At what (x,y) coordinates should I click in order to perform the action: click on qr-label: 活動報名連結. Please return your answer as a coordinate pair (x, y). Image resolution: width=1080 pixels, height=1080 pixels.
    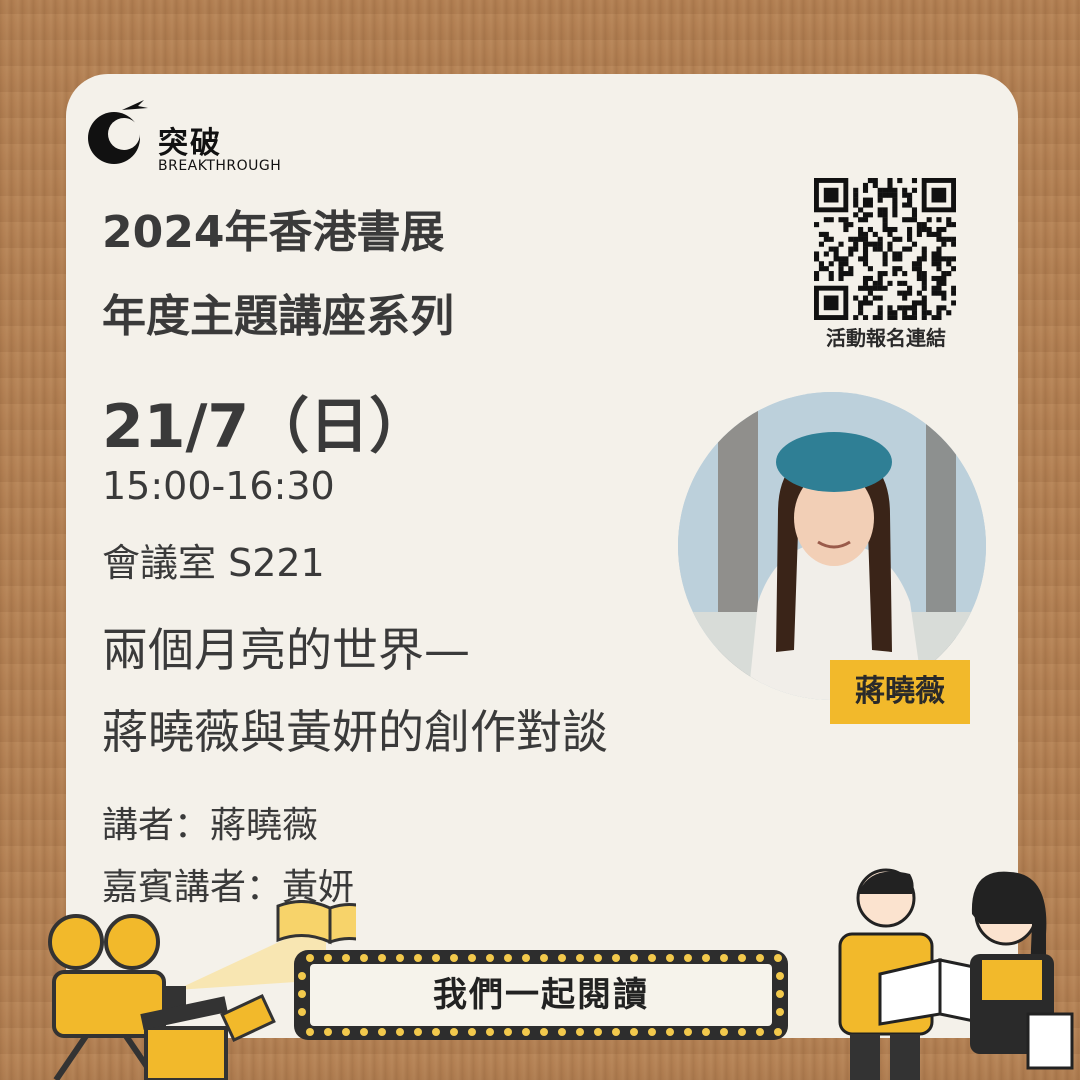
    Looking at the image, I should click on (886, 338).